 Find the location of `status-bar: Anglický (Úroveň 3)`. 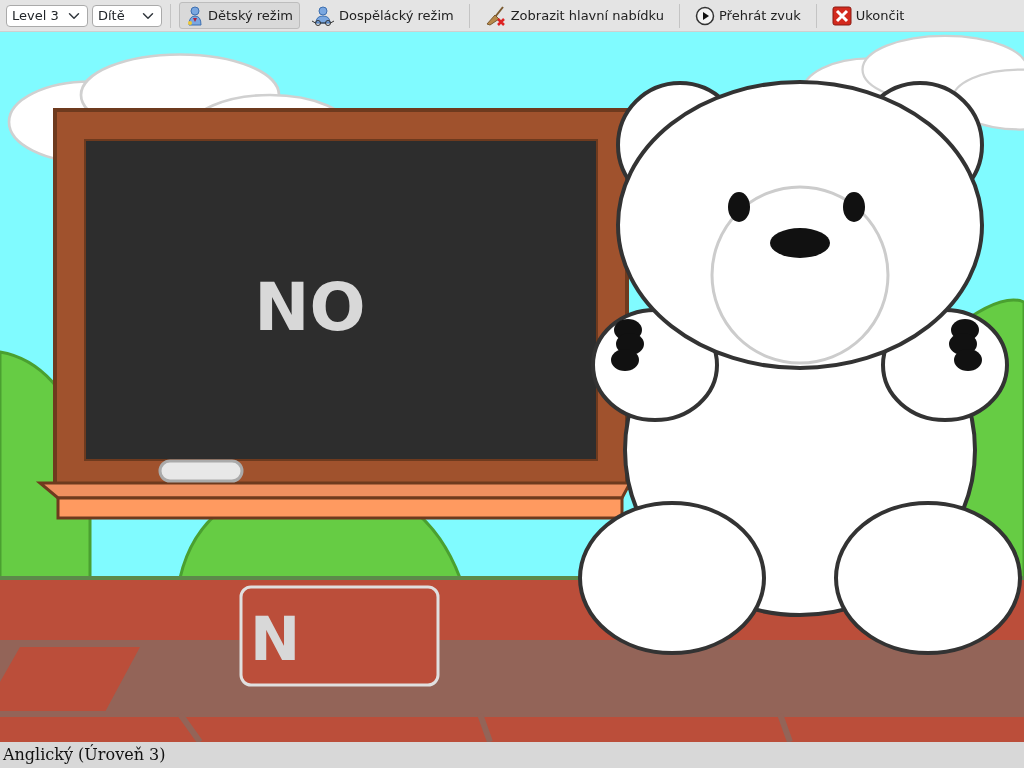

status-bar: Anglický (Úroveň 3) is located at coordinates (512, 755).